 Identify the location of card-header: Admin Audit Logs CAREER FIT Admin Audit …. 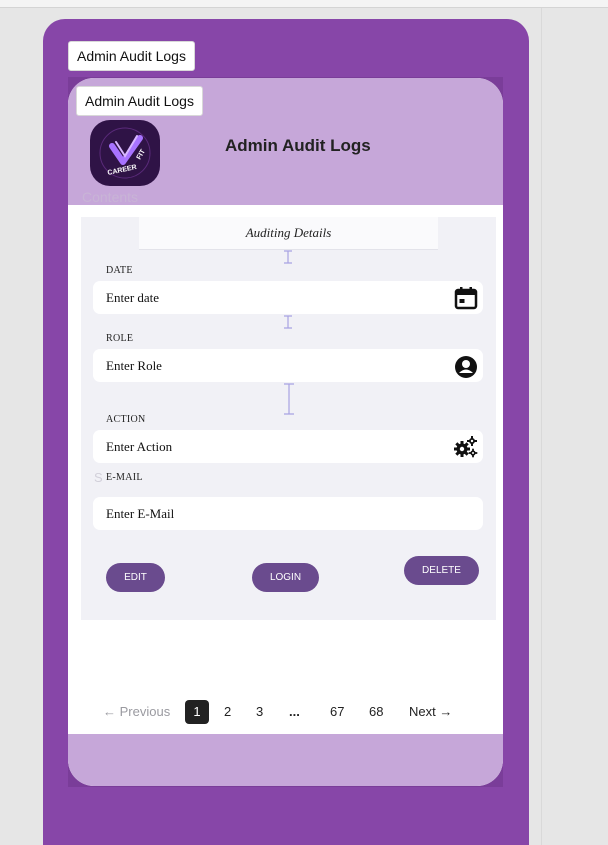
(285, 141).